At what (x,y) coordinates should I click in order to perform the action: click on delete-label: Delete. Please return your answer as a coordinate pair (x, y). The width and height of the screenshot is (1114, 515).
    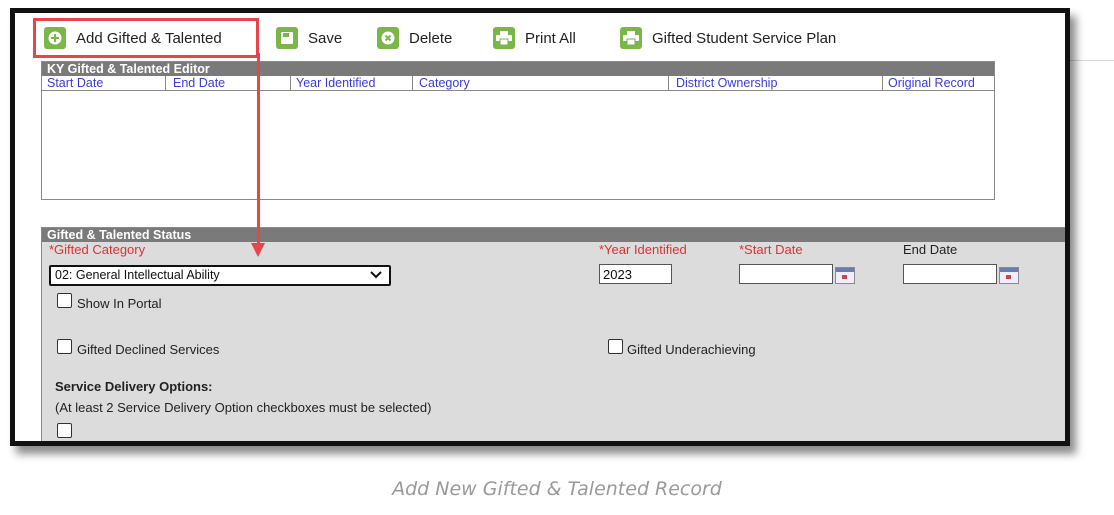
    Looking at the image, I should click on (431, 38).